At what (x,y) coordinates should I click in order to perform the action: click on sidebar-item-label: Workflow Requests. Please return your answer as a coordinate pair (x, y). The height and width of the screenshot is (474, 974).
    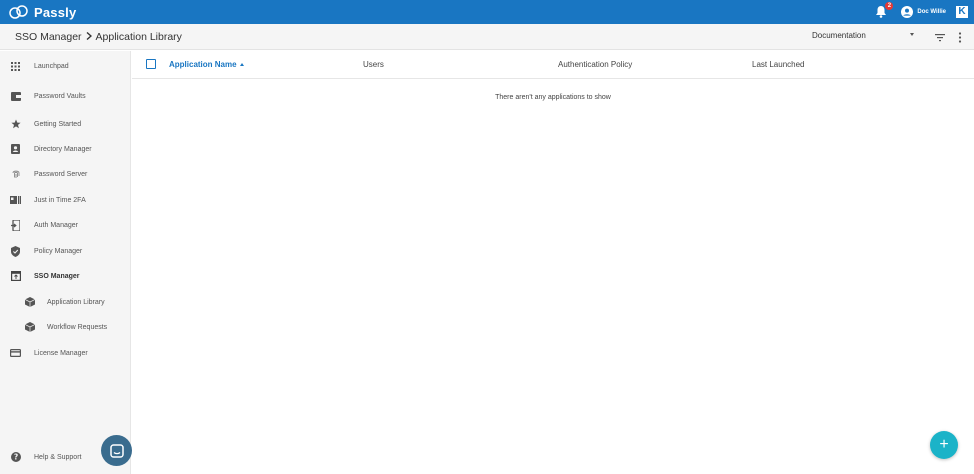
    Looking at the image, I should click on (77, 327).